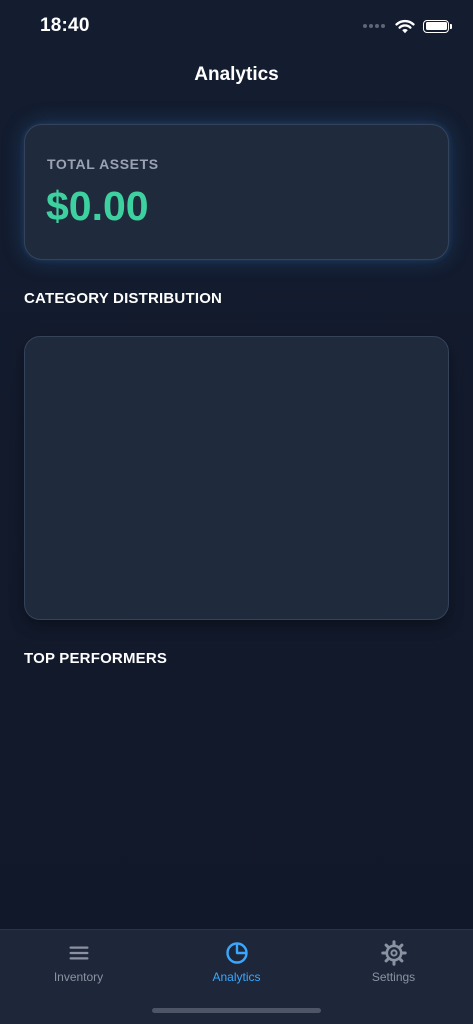  What do you see at coordinates (236, 977) in the screenshot?
I see `tab-analytics-label: Analytics` at bounding box center [236, 977].